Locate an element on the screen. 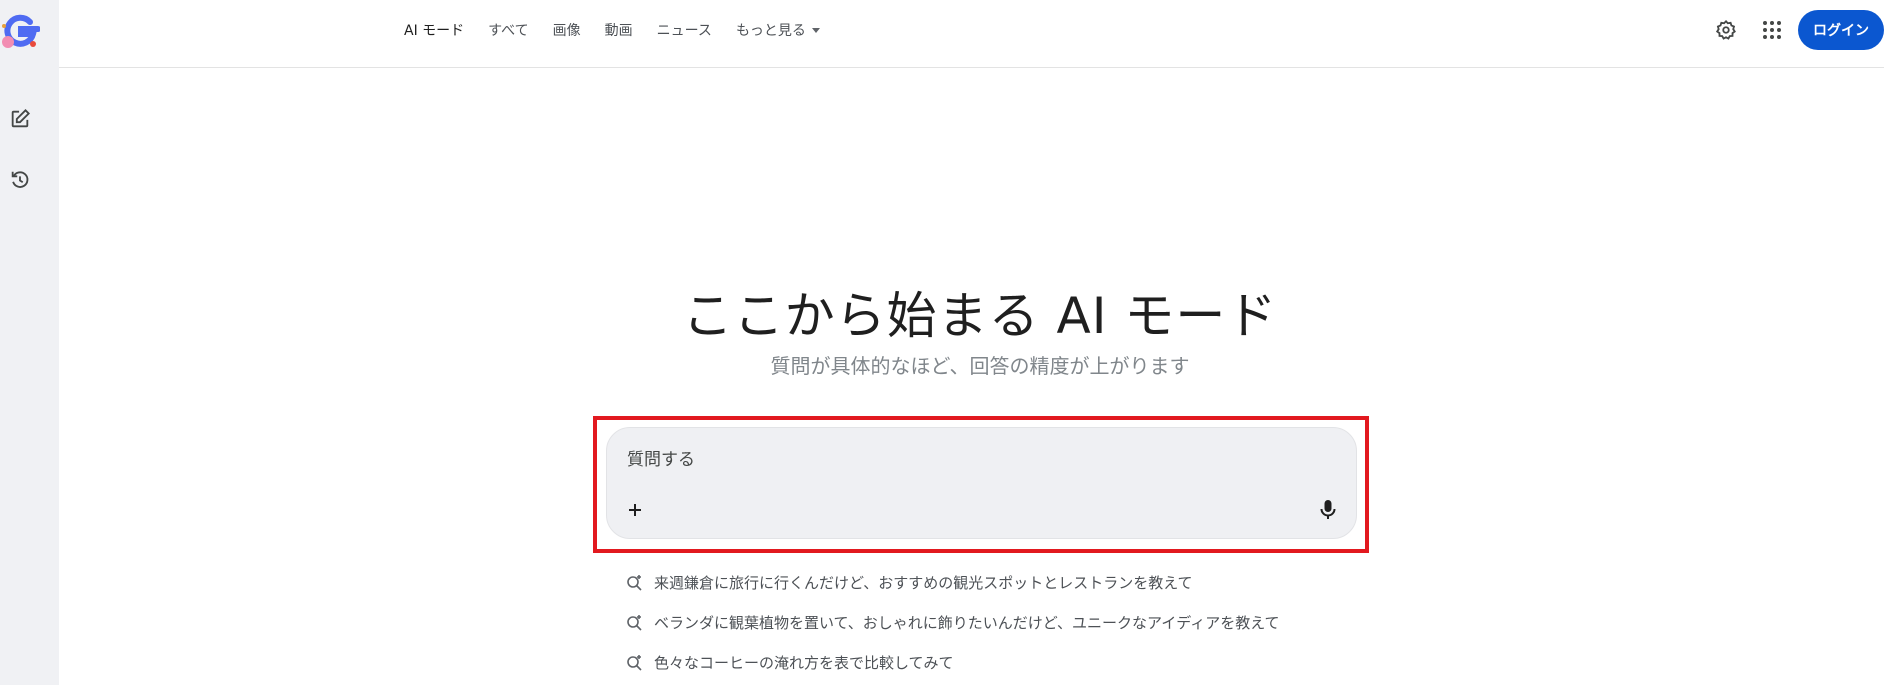 The image size is (1884, 685). tab-videos: 動画 is located at coordinates (619, 30).